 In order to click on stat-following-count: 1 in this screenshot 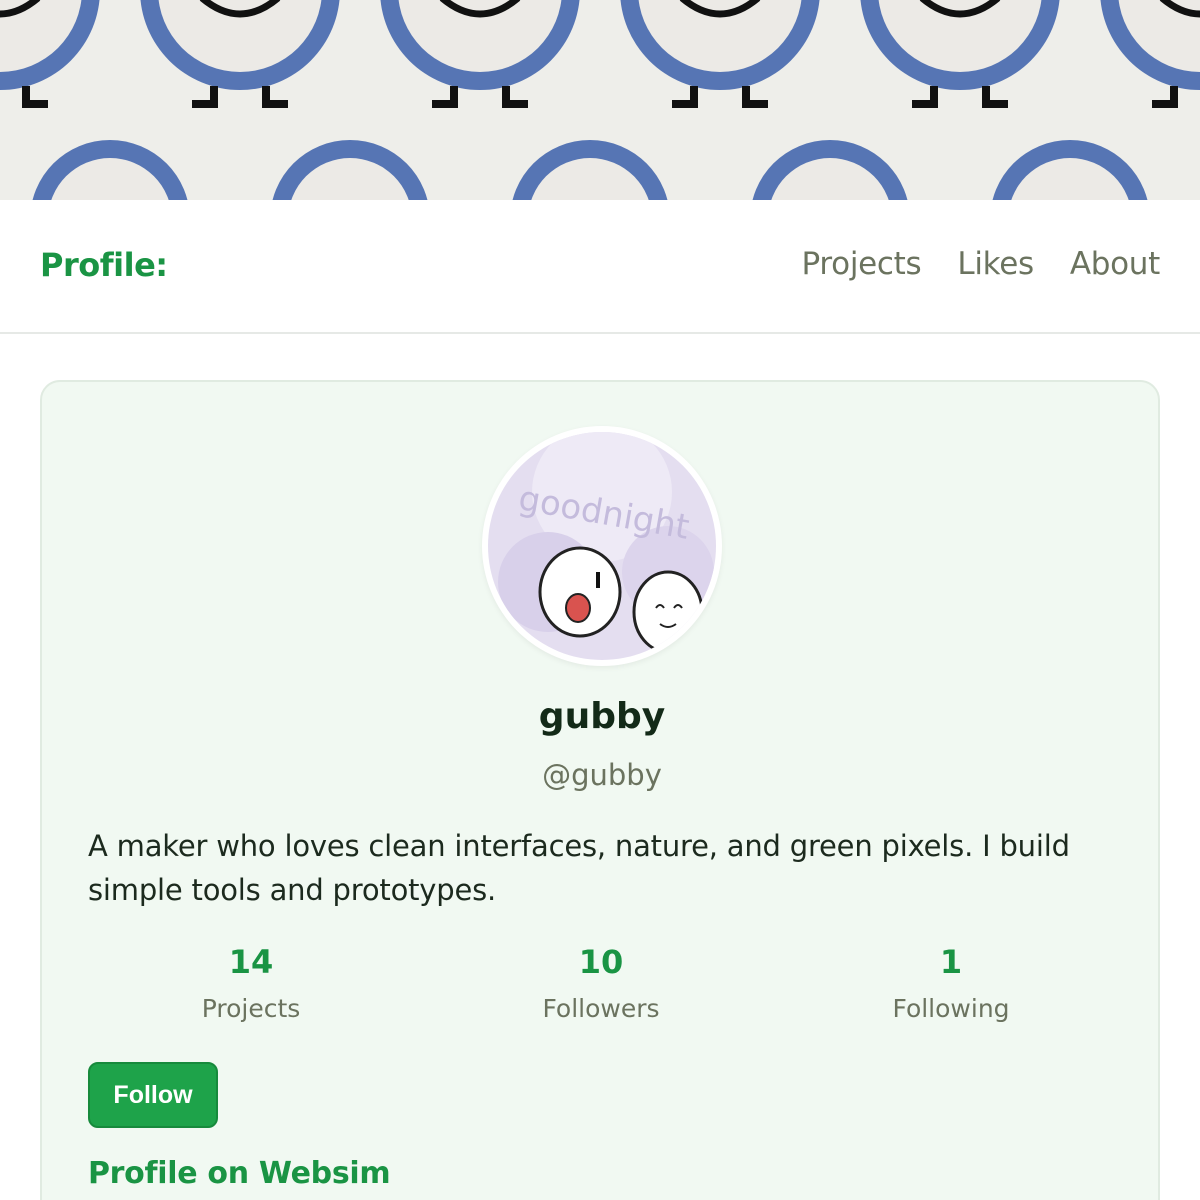, I will do `click(951, 962)`.